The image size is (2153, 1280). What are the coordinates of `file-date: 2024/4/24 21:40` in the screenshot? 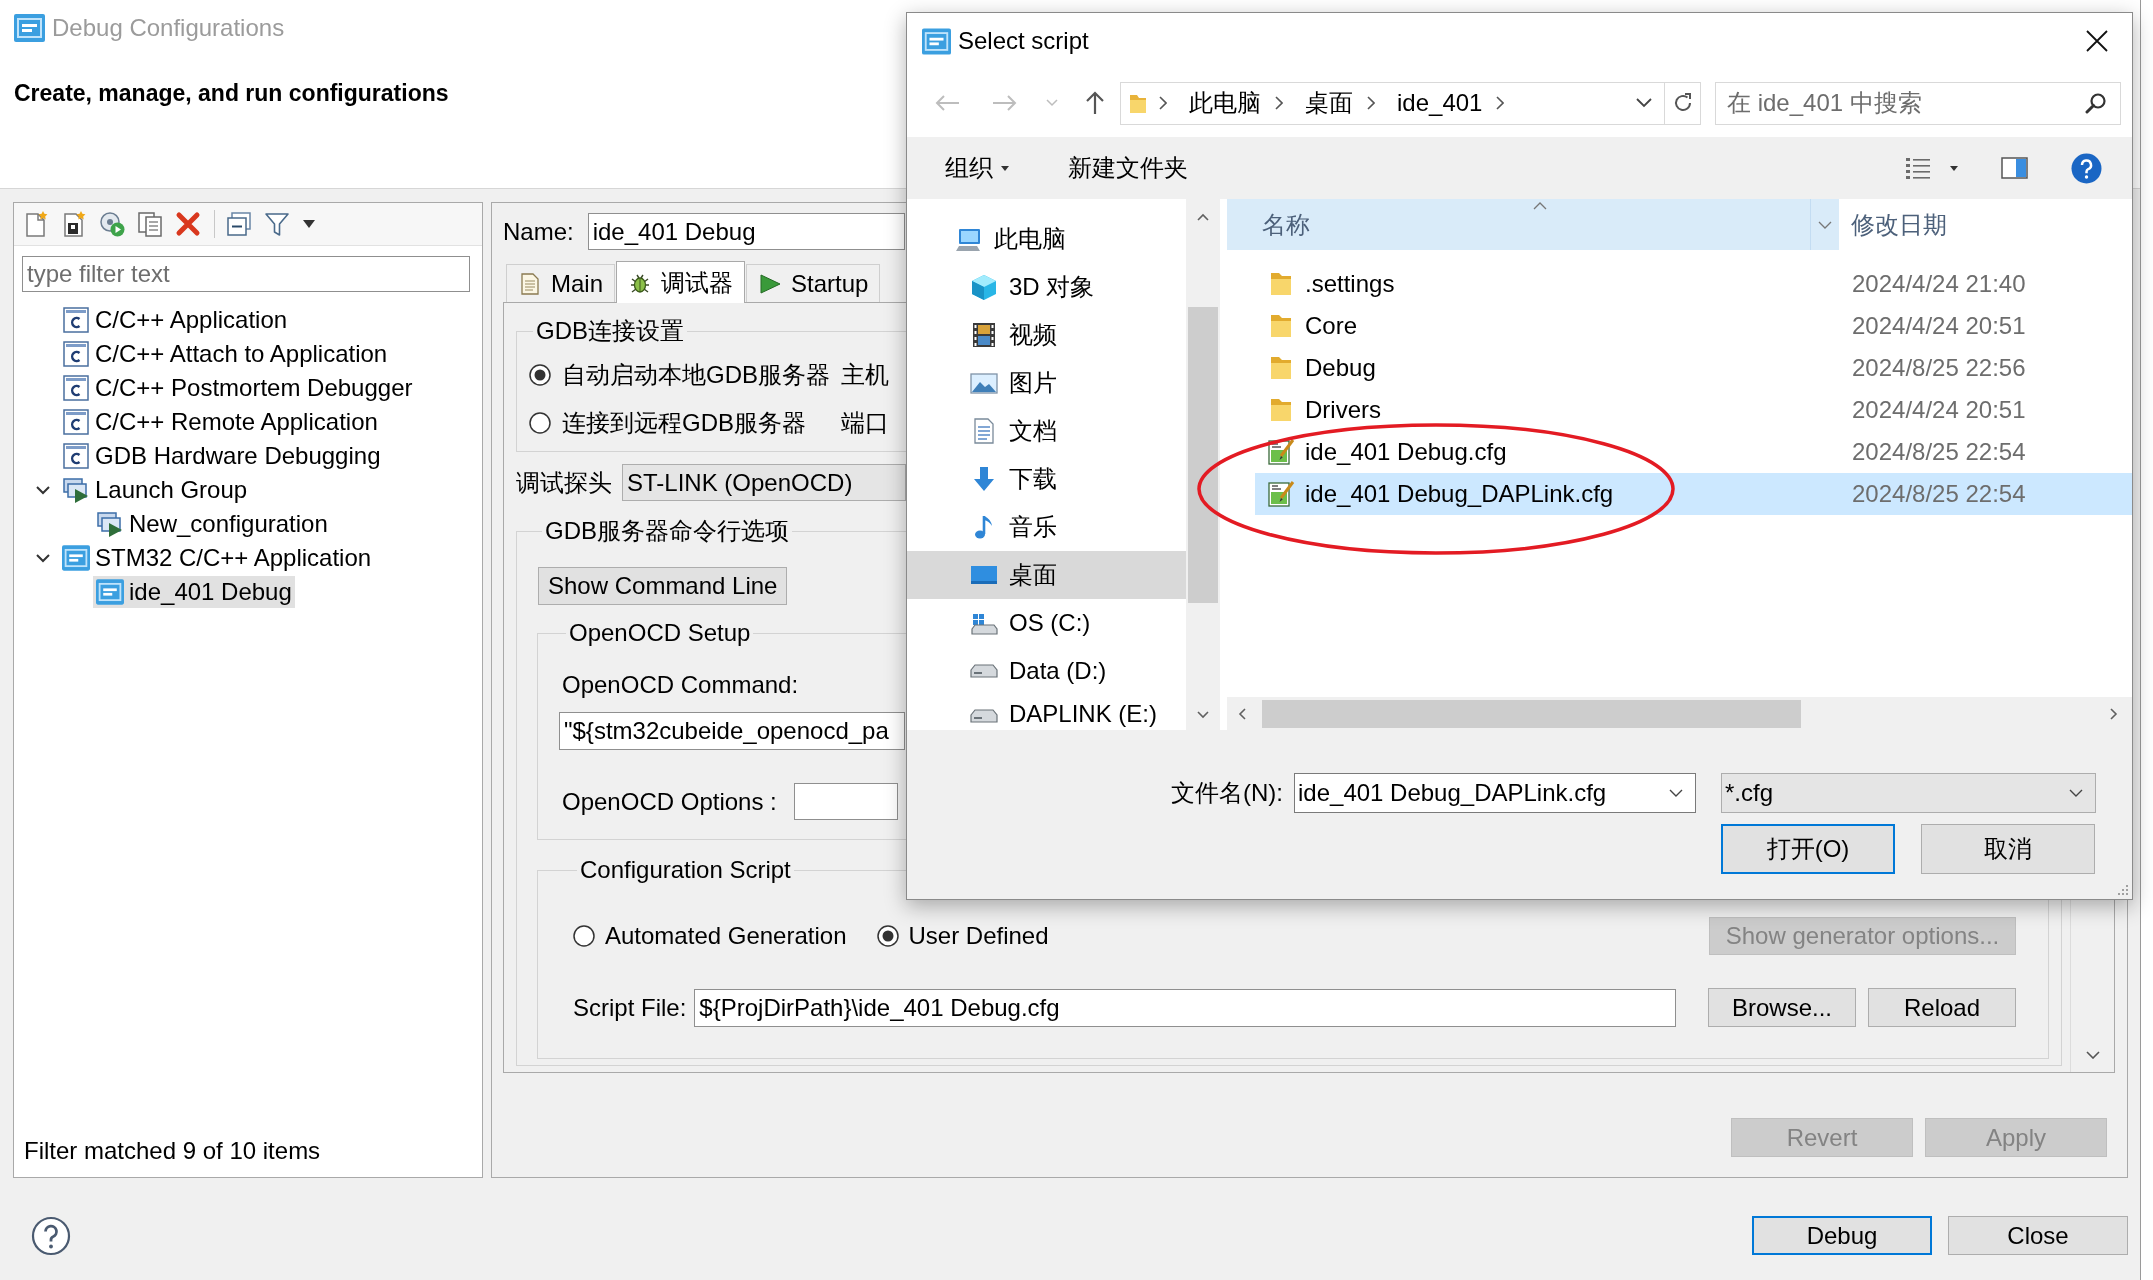 It's located at (1939, 284).